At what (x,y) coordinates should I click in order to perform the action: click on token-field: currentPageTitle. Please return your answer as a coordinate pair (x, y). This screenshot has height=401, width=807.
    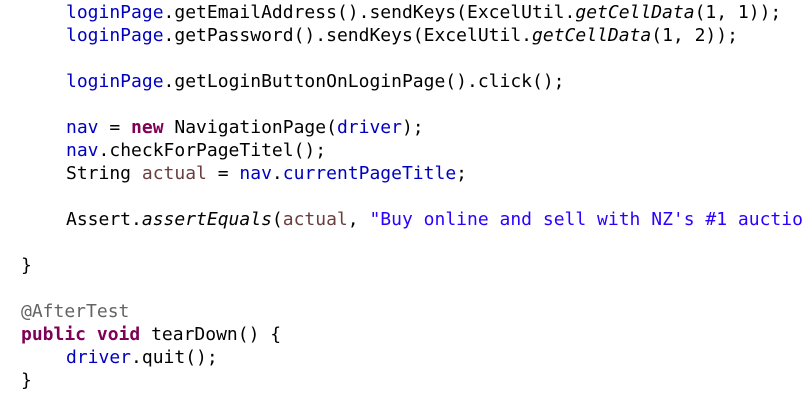
    Looking at the image, I should click on (369, 173).